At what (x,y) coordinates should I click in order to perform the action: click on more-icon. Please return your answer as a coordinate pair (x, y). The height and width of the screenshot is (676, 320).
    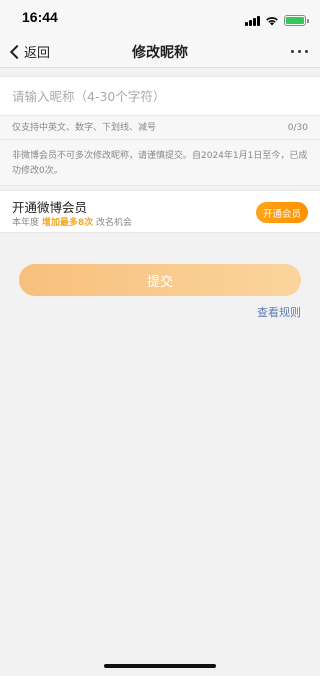
    Looking at the image, I should click on (299, 51).